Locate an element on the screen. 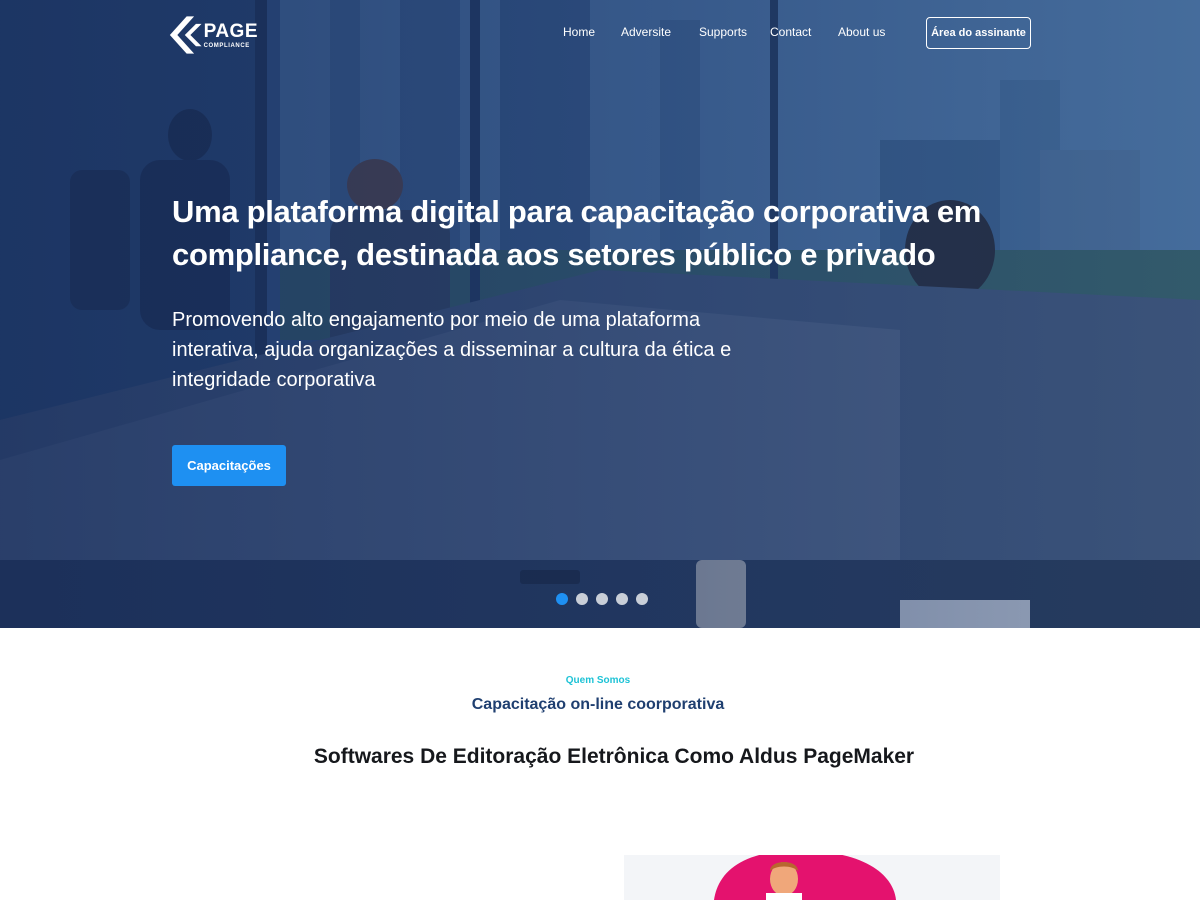 The height and width of the screenshot is (900, 1200). capacitacoes-button: Capacitações is located at coordinates (229, 465).